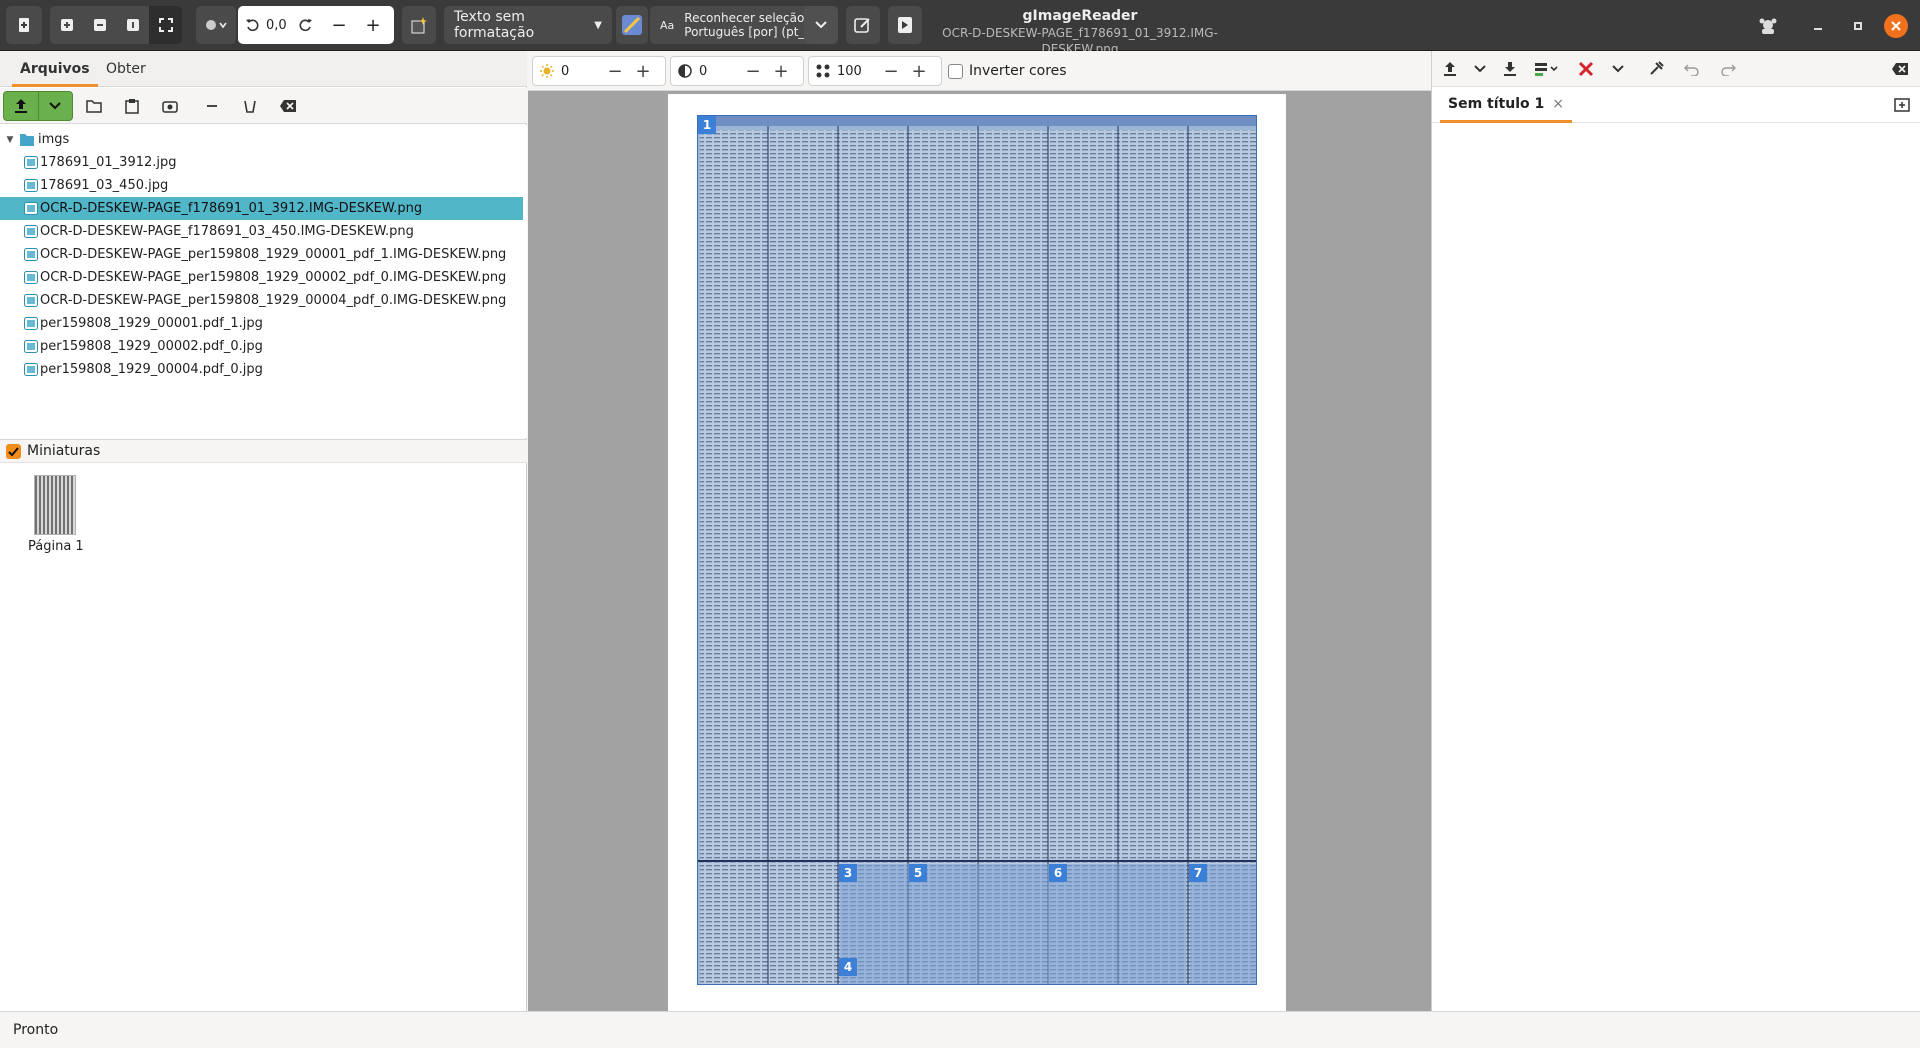 The width and height of the screenshot is (1920, 1048). Describe the element at coordinates (24, 25) in the screenshot. I see `new-document-button` at that location.